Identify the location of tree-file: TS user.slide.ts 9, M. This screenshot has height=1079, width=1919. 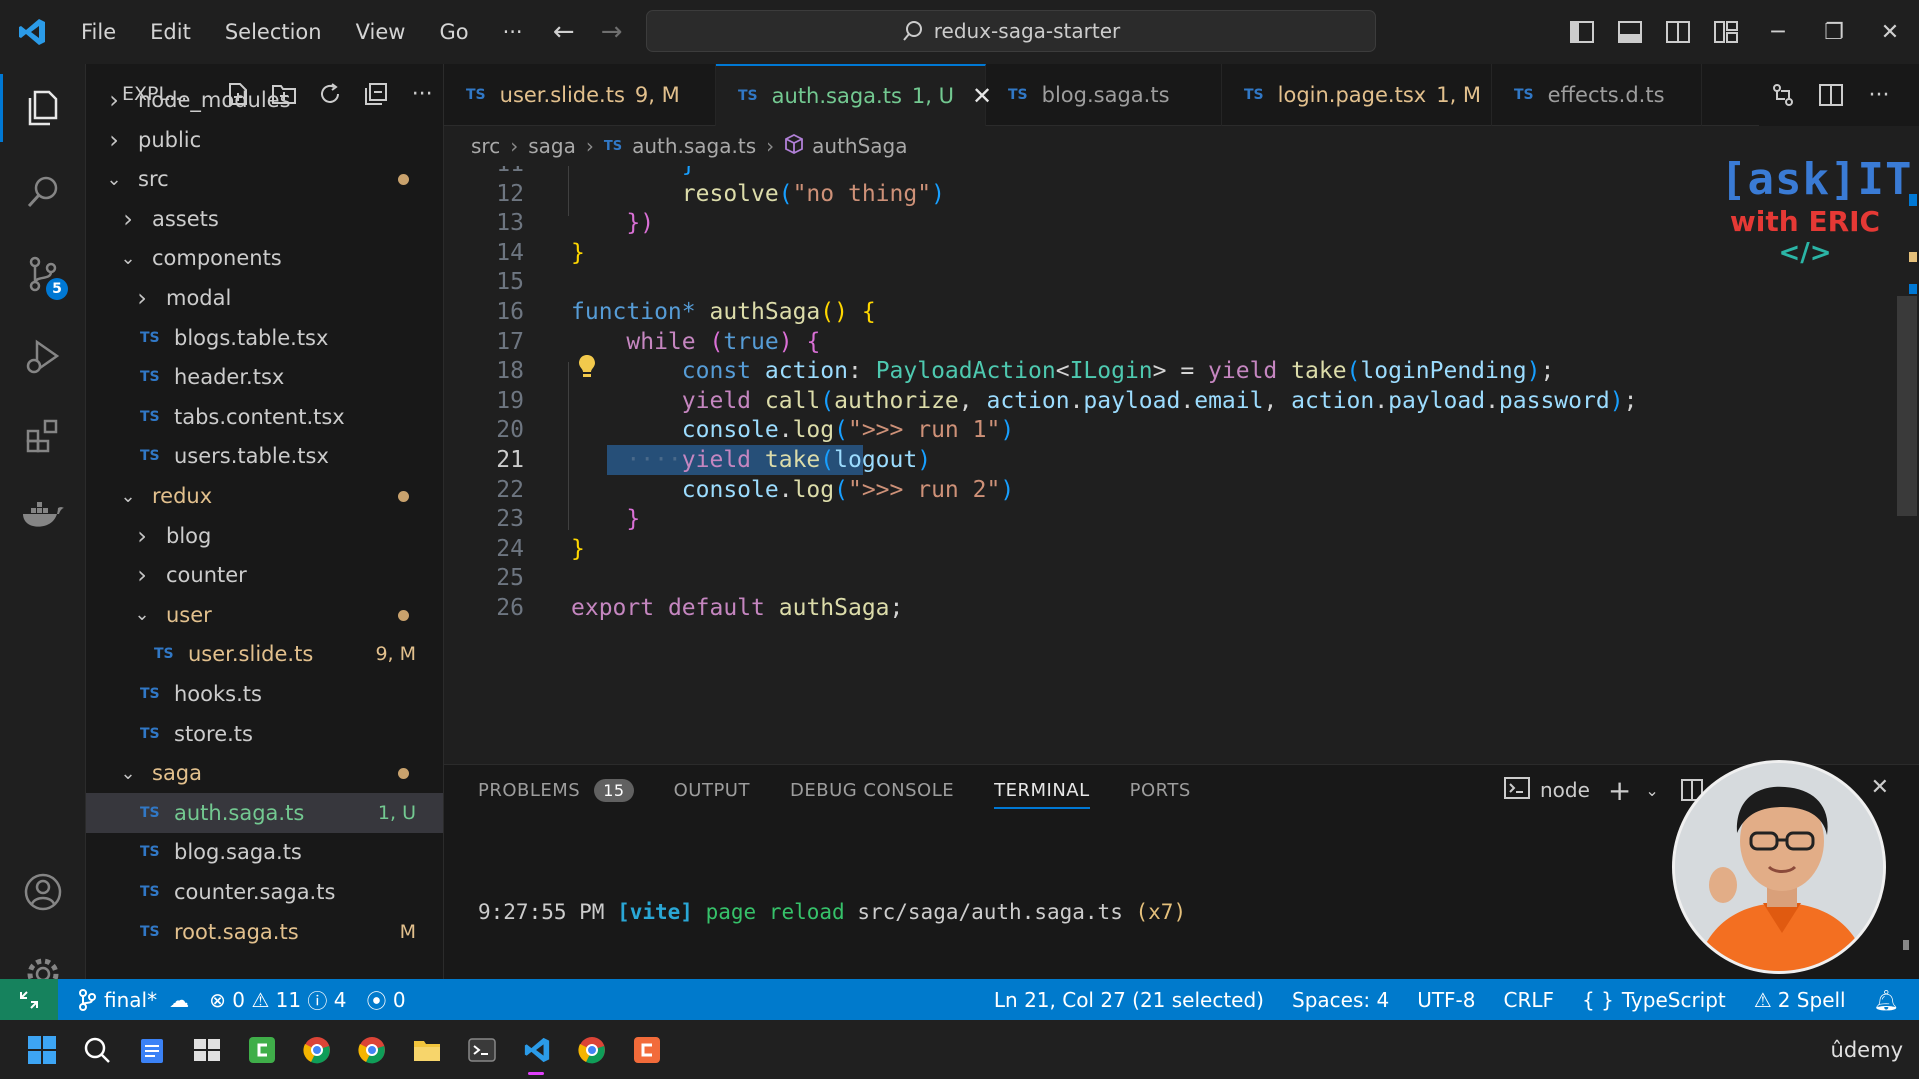
(264, 654).